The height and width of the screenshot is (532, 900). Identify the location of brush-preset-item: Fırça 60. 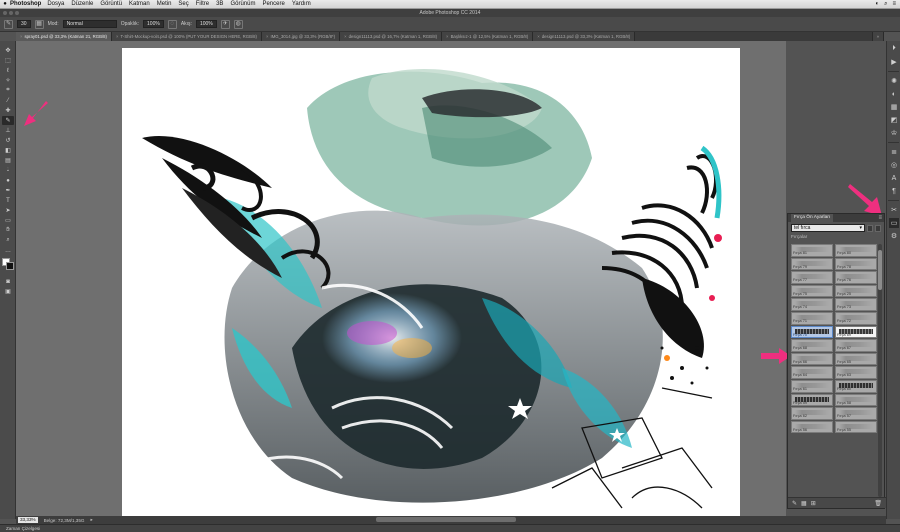
(856, 386).